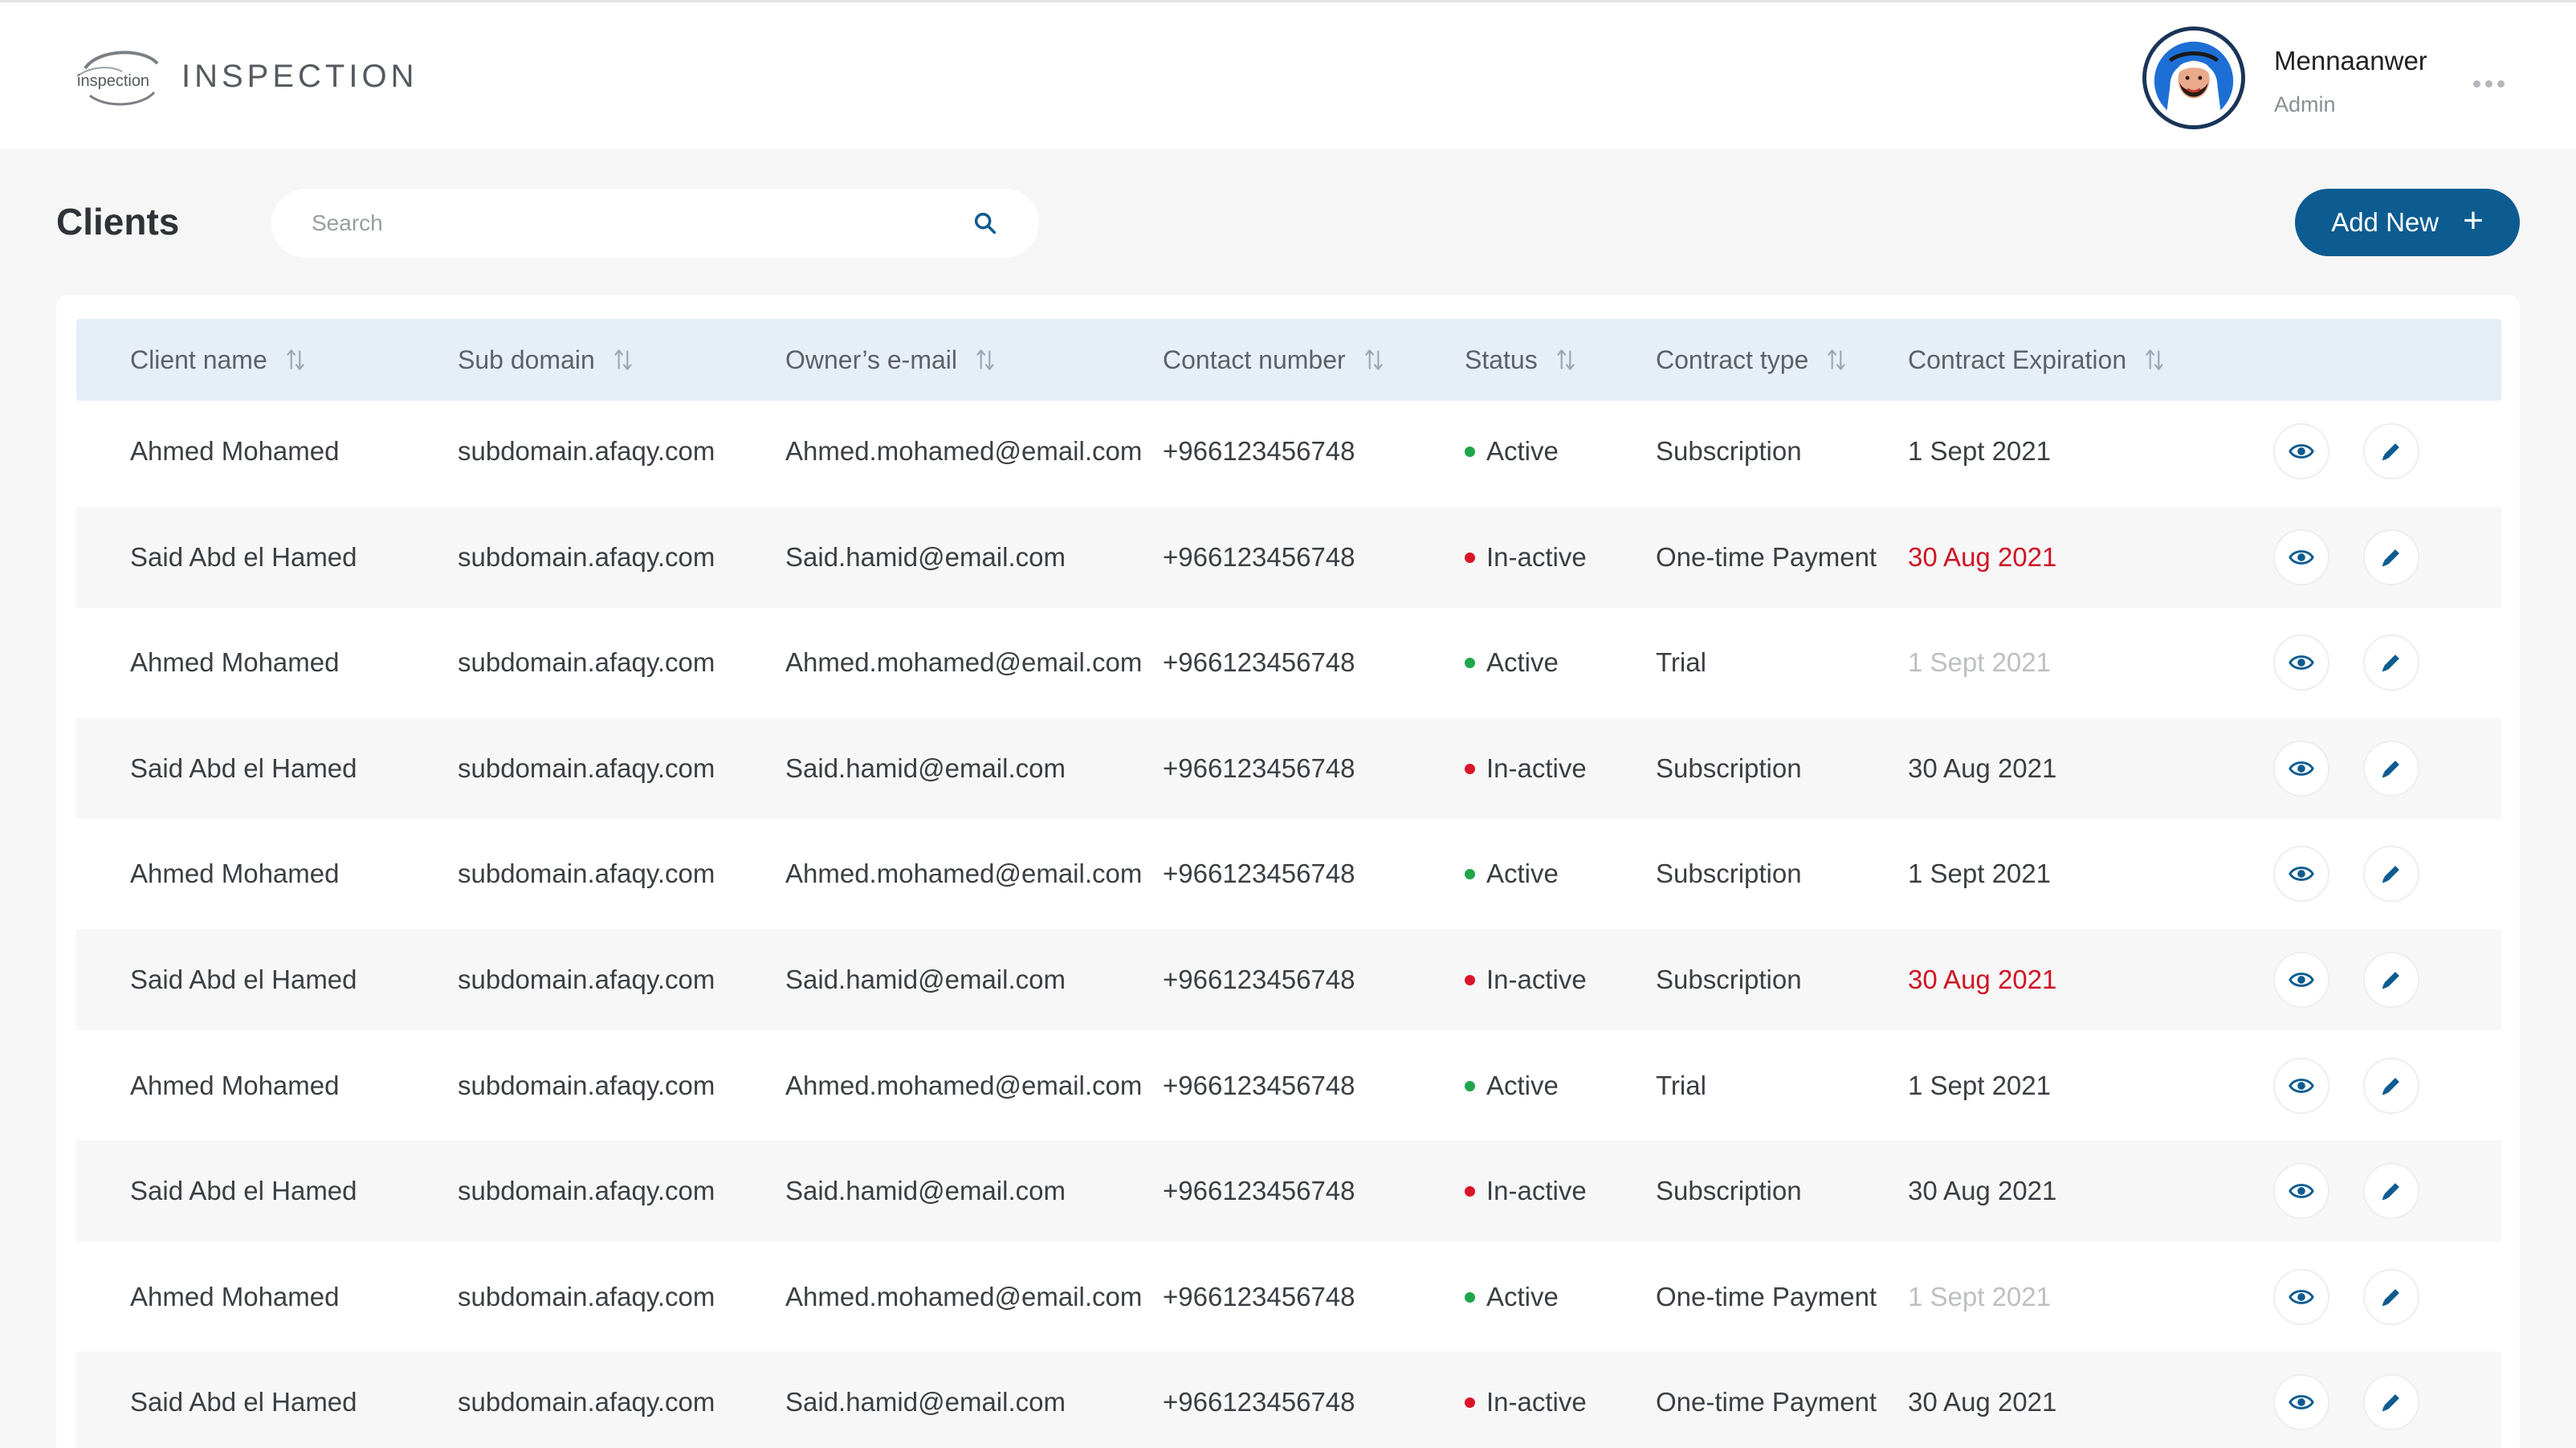 The image size is (2576, 1448). What do you see at coordinates (1512, 873) in the screenshot?
I see `cell-status: Active` at bounding box center [1512, 873].